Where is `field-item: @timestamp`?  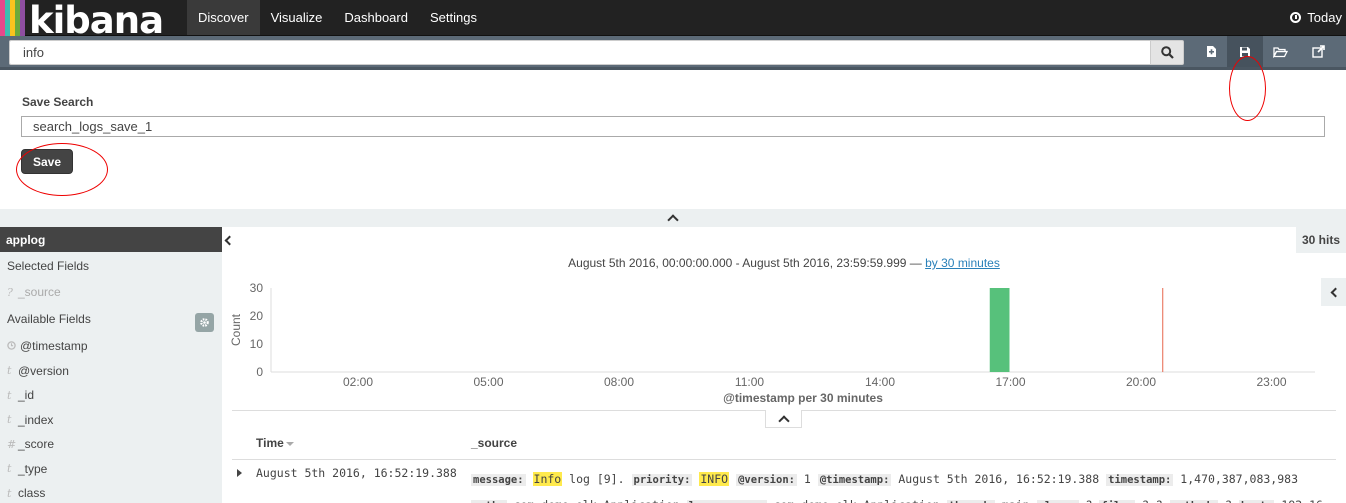 field-item: @timestamp is located at coordinates (47, 346).